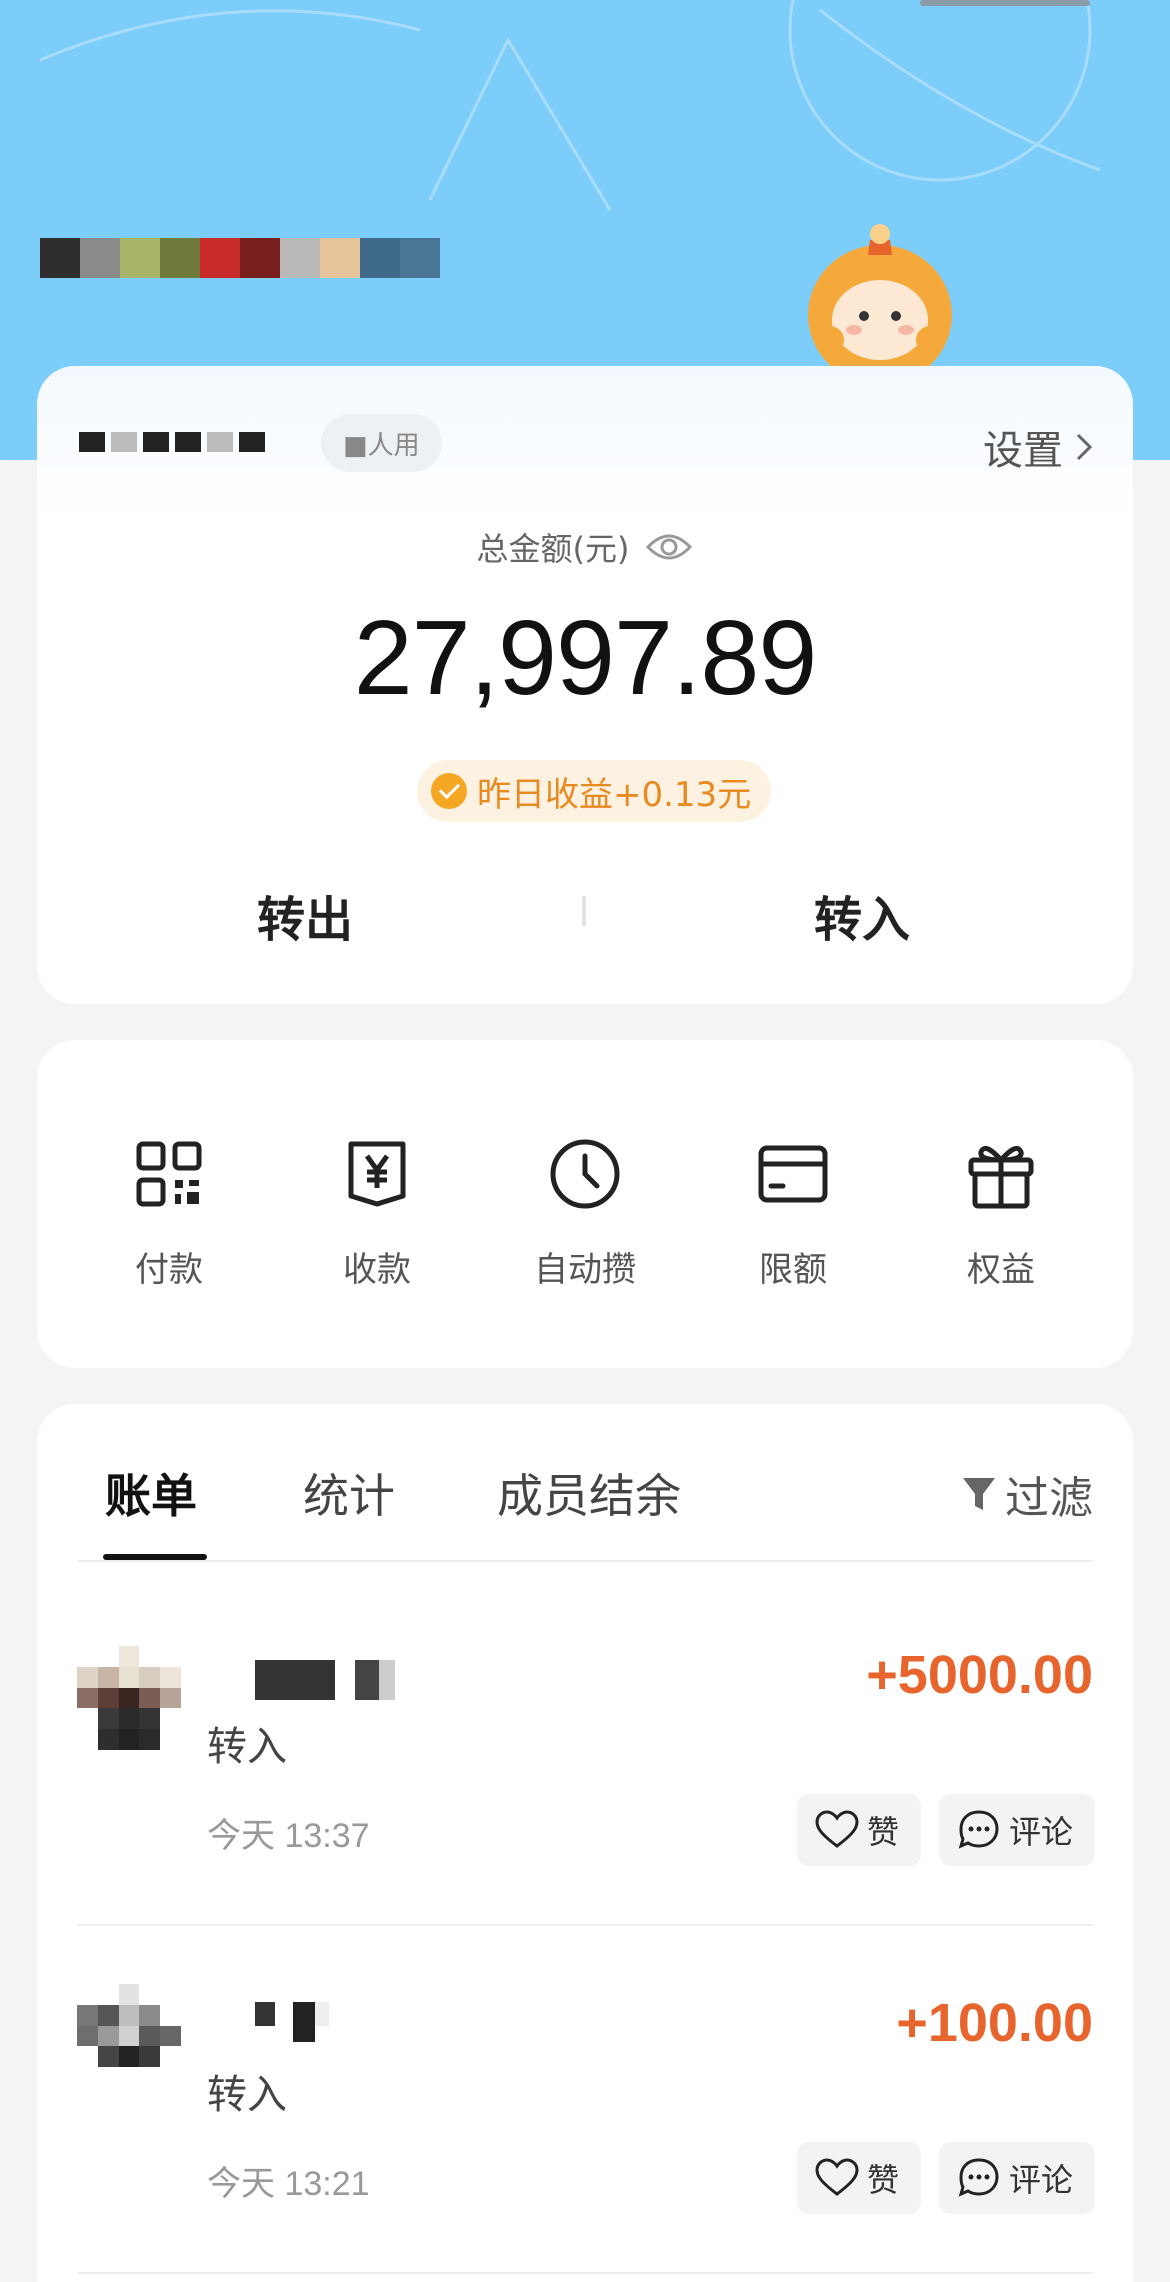 This screenshot has width=1170, height=2282. What do you see at coordinates (585, 1174) in the screenshot?
I see `clock-icon` at bounding box center [585, 1174].